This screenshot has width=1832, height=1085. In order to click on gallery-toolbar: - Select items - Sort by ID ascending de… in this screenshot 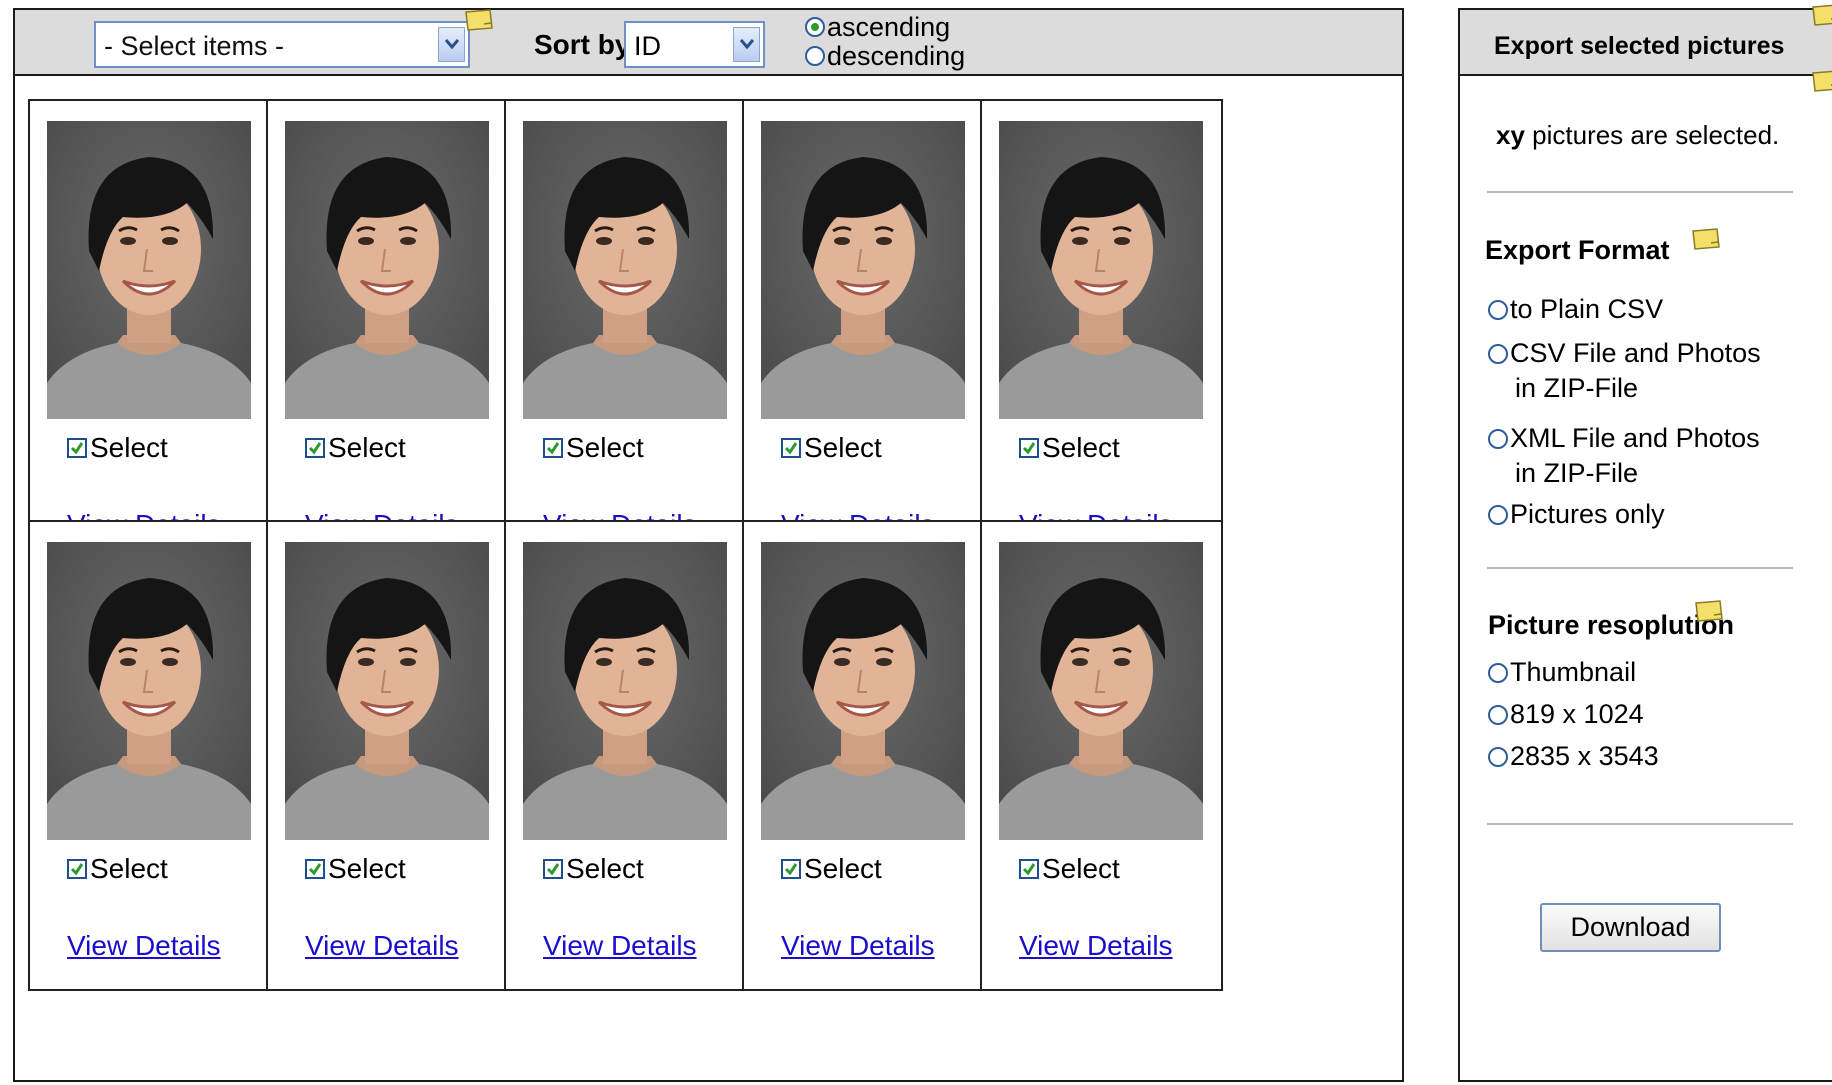, I will do `click(708, 42)`.